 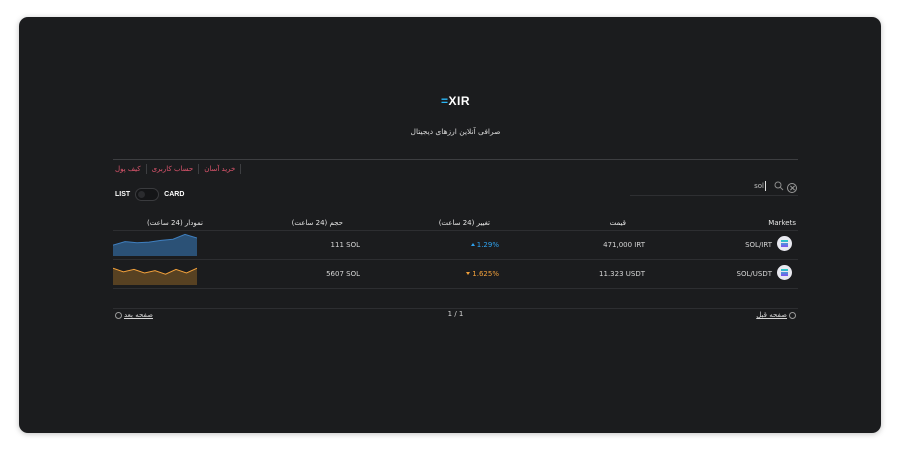 What do you see at coordinates (122, 194) in the screenshot?
I see `list-label: LIST` at bounding box center [122, 194].